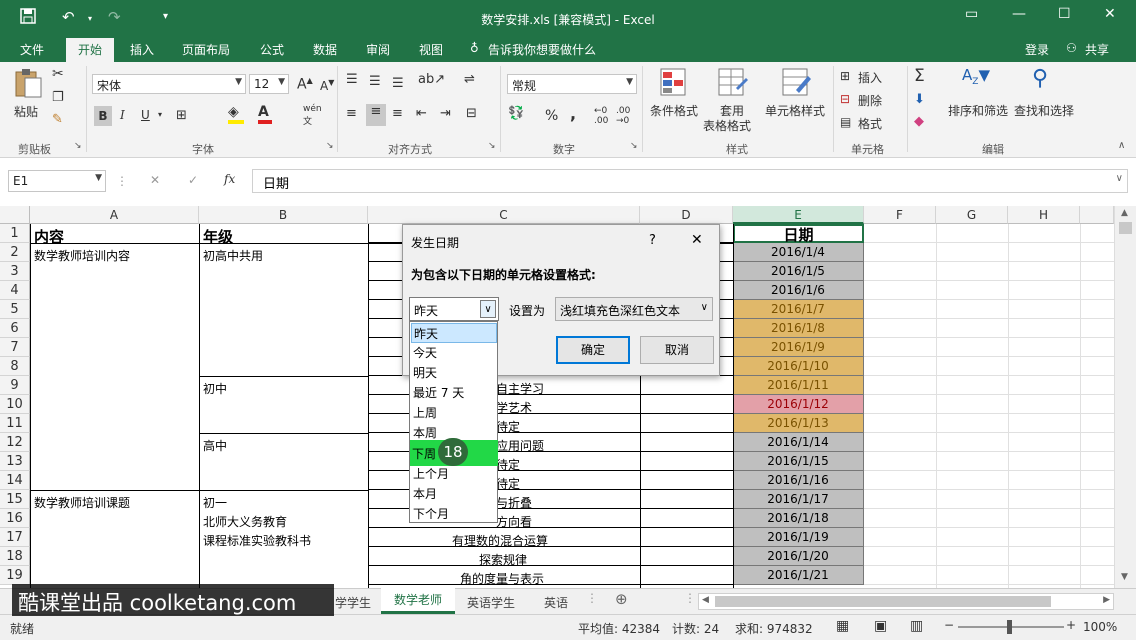 This screenshot has width=1136, height=640. What do you see at coordinates (1019, 14) in the screenshot?
I see `minimize-icon: —` at bounding box center [1019, 14].